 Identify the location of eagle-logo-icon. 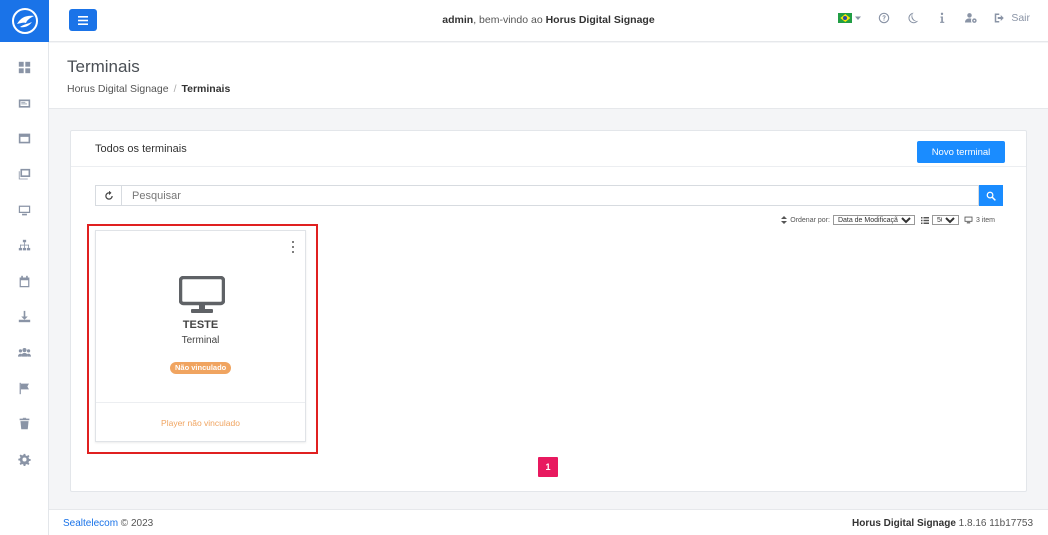
(24, 21).